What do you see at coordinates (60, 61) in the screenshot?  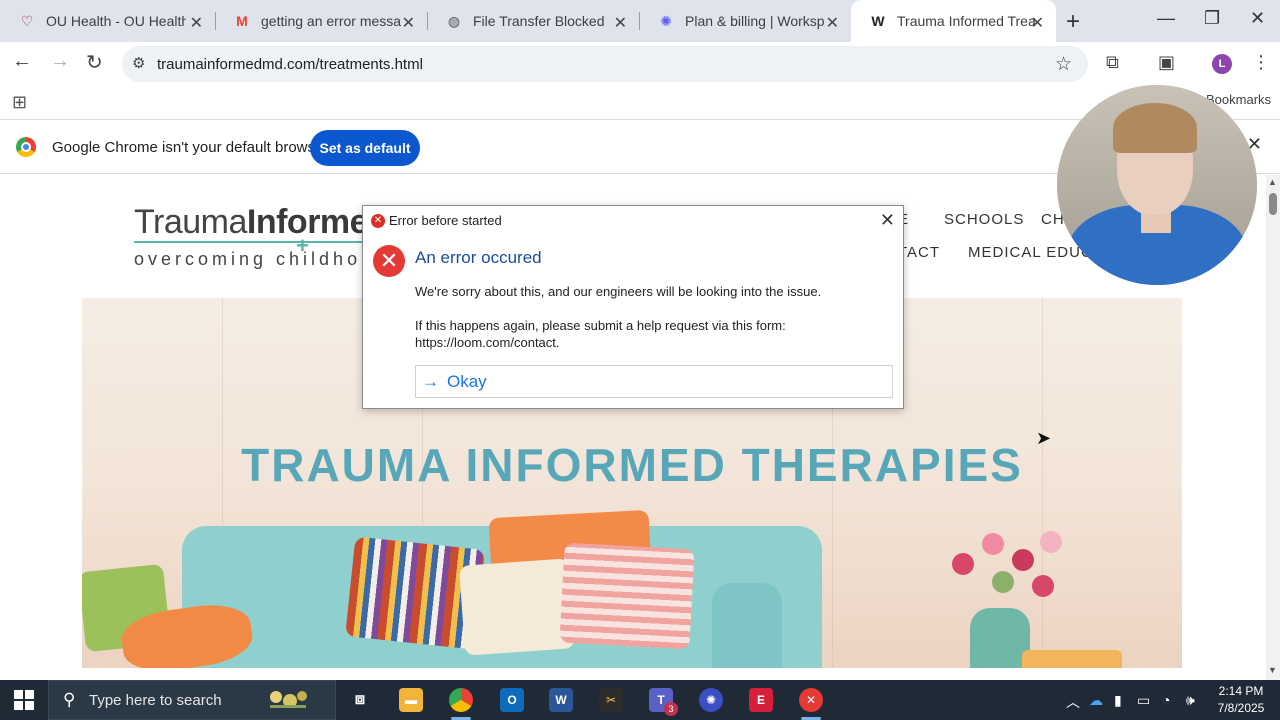 I see `forward-icon: →` at bounding box center [60, 61].